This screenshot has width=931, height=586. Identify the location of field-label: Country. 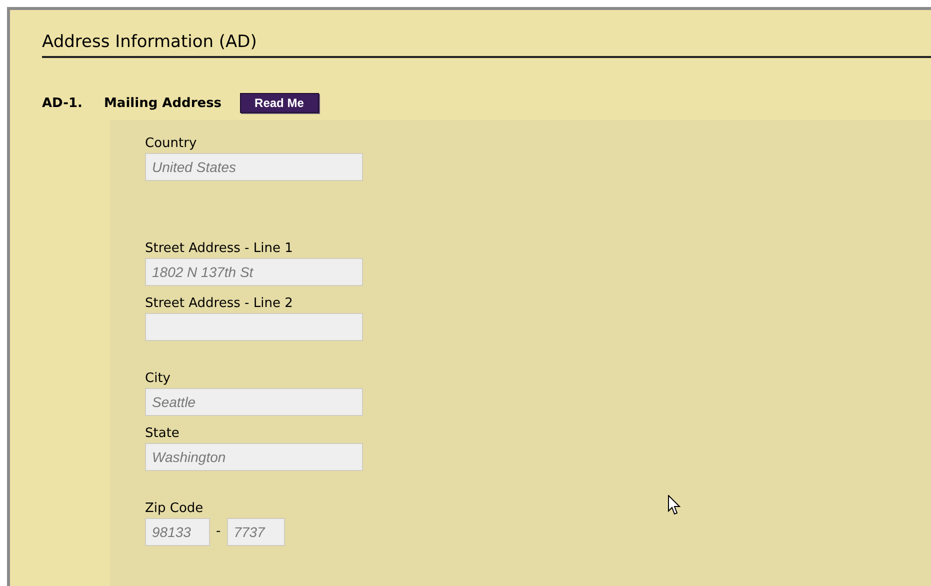
(171, 144).